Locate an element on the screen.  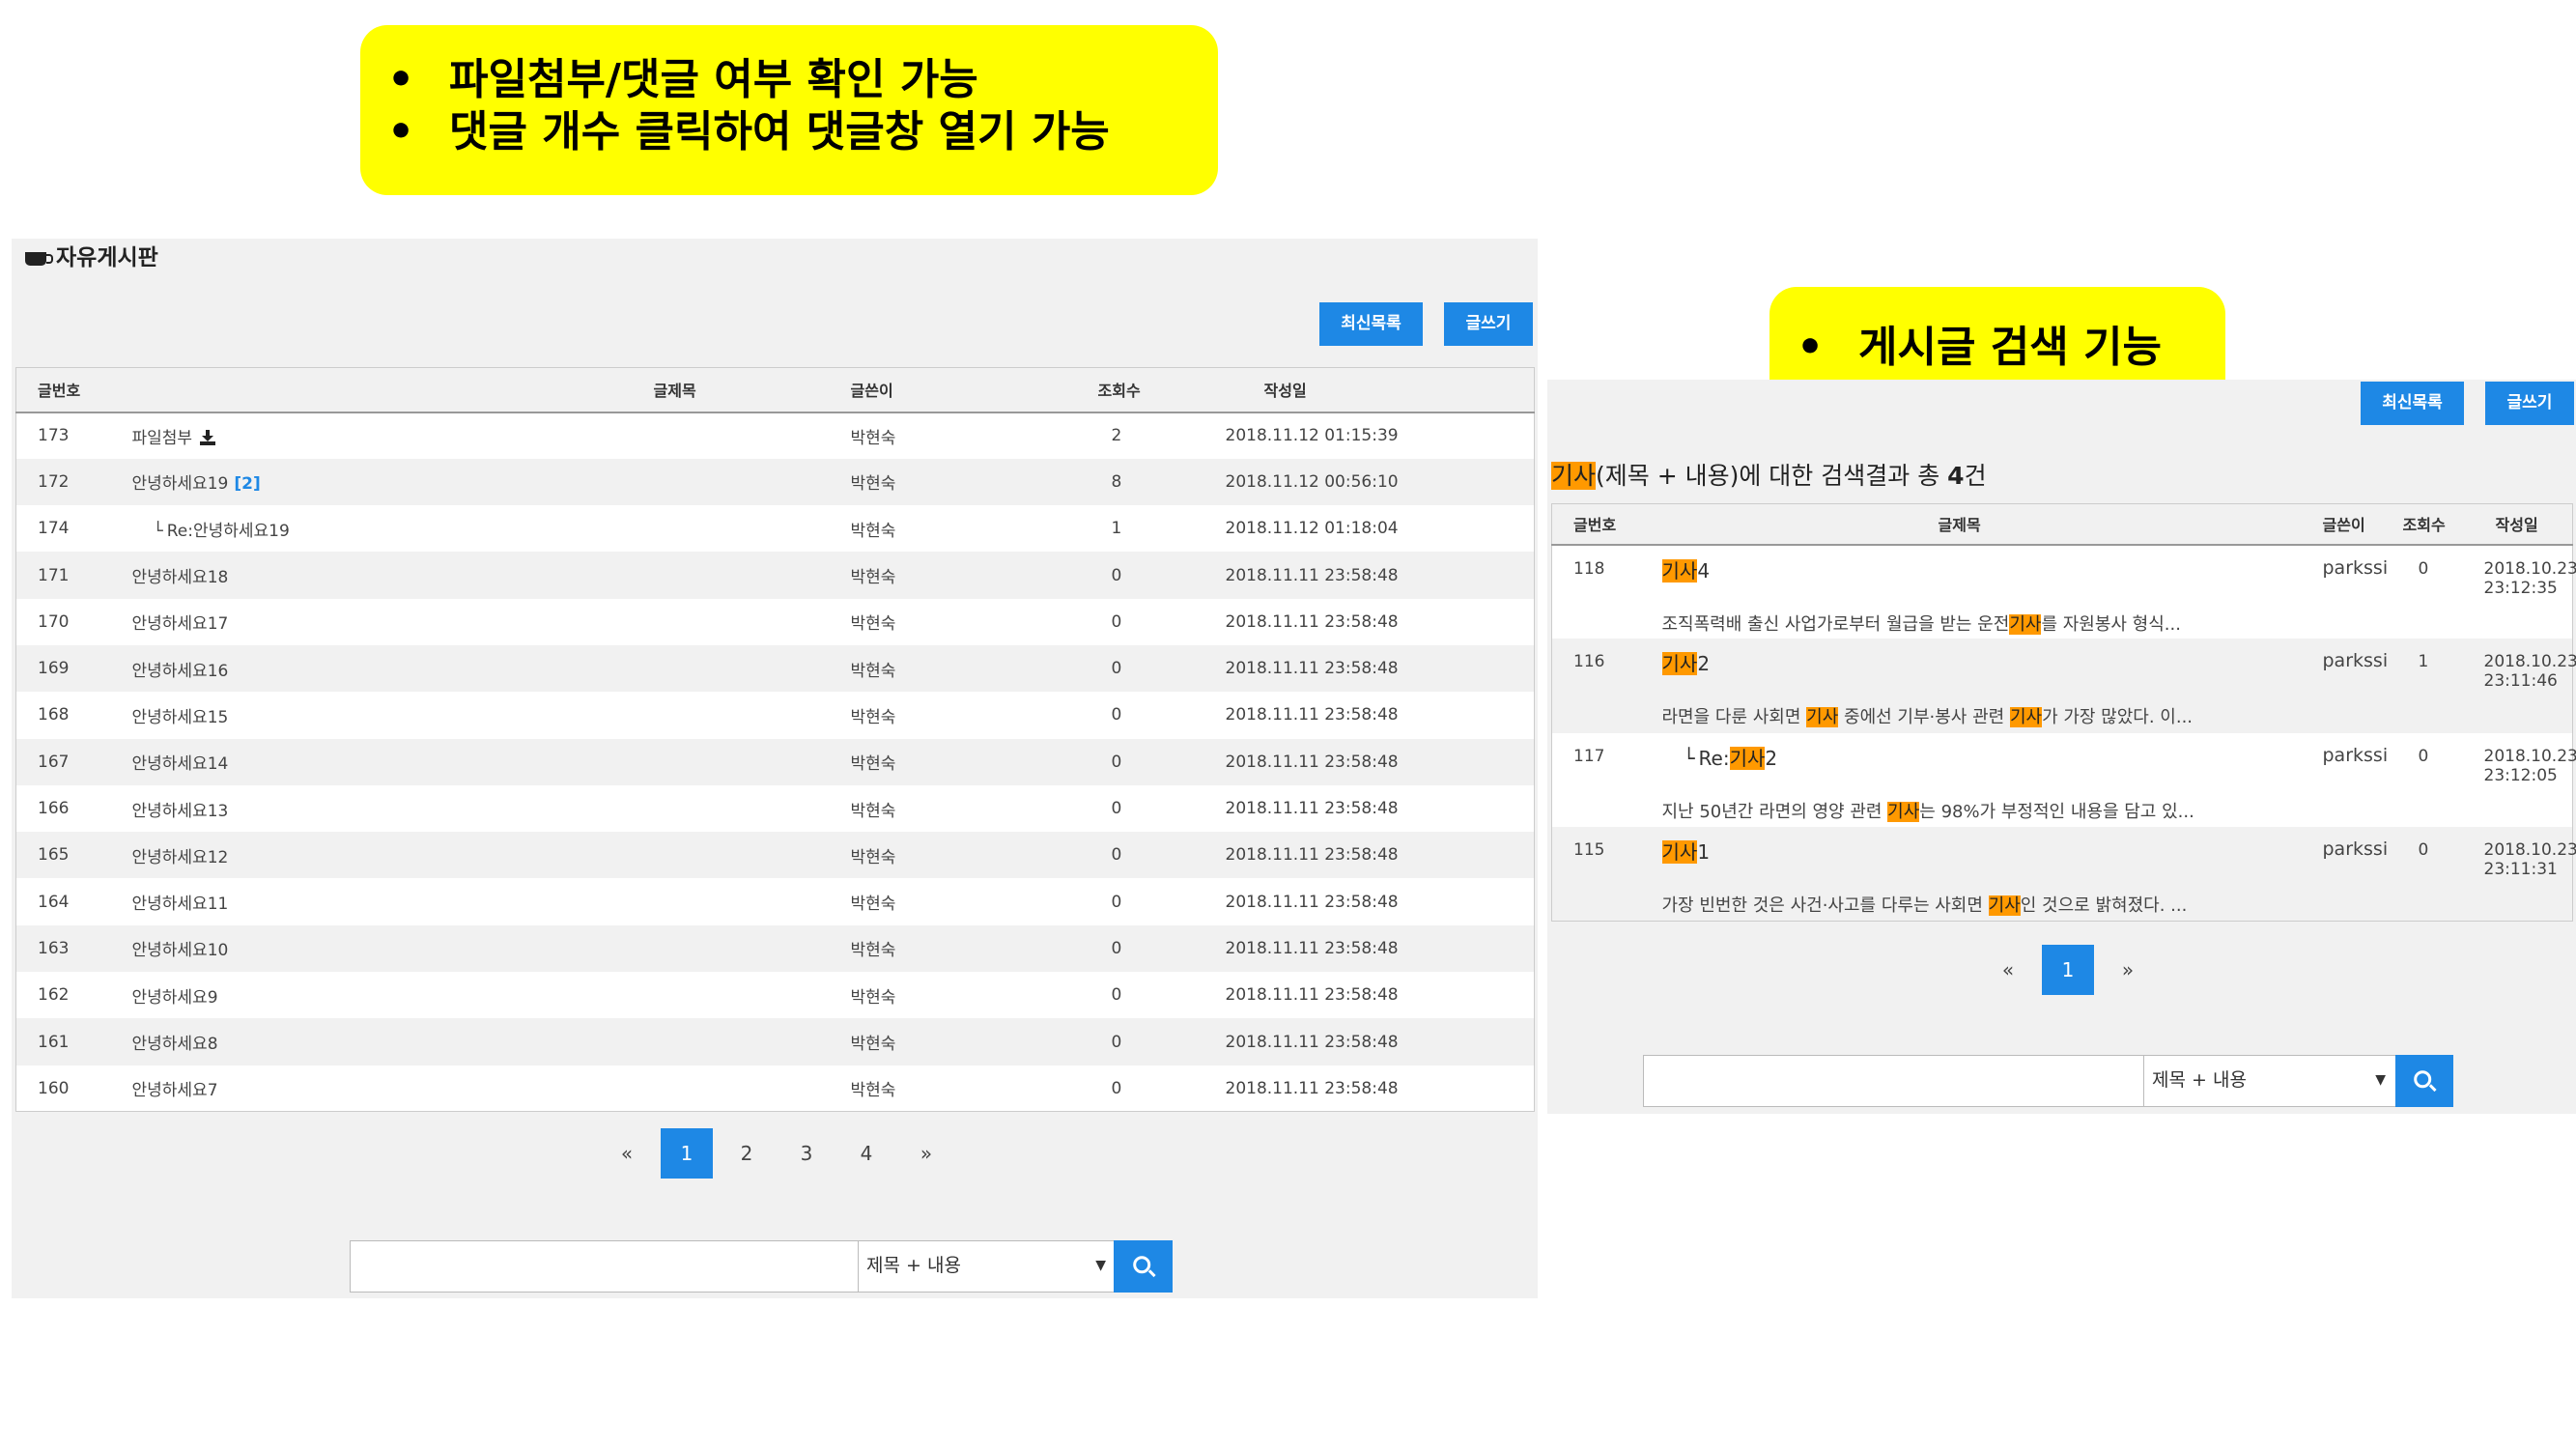
page-2-button: 2 is located at coordinates (747, 1153).